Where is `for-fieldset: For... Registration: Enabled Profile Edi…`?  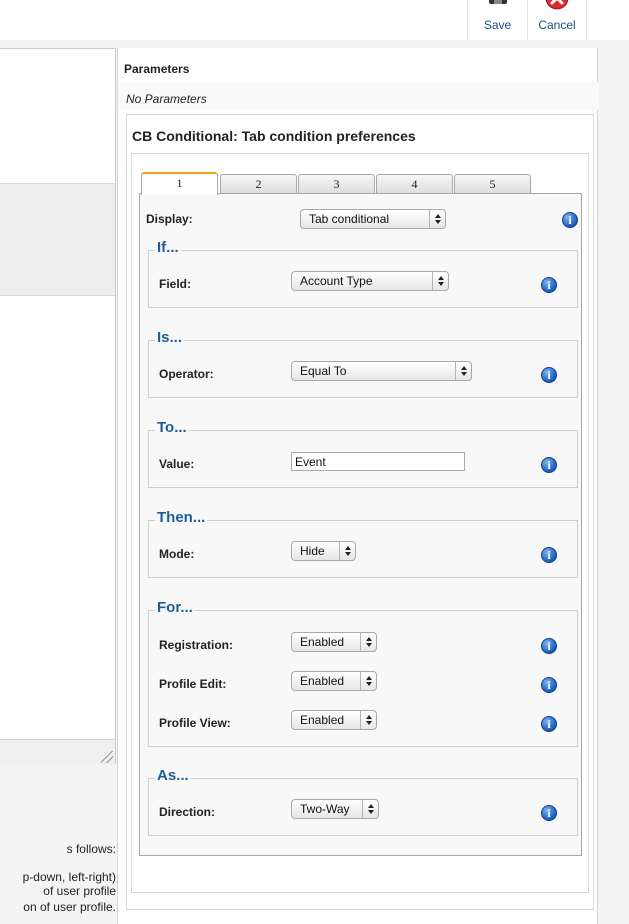
for-fieldset: For... Registration: Enabled Profile Edi… is located at coordinates (363, 672).